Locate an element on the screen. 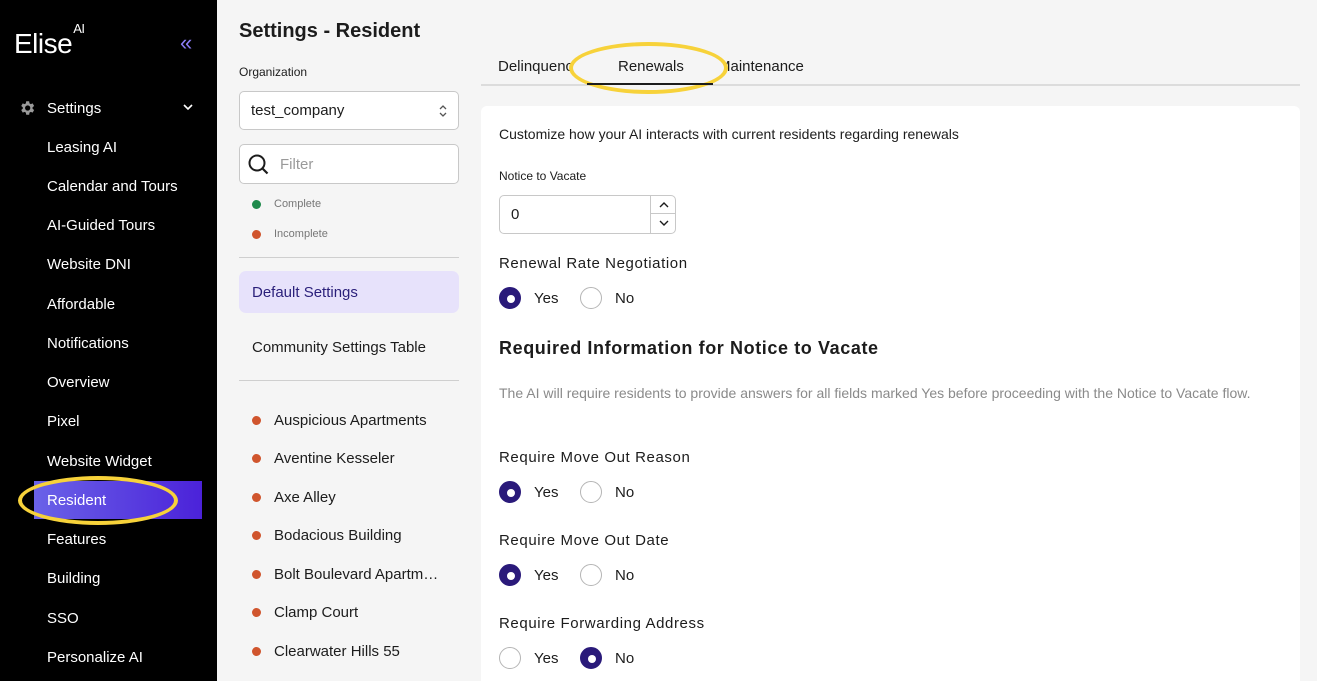 This screenshot has height=681, width=1317. sidebar-item-label: Website Widget is located at coordinates (99, 461).